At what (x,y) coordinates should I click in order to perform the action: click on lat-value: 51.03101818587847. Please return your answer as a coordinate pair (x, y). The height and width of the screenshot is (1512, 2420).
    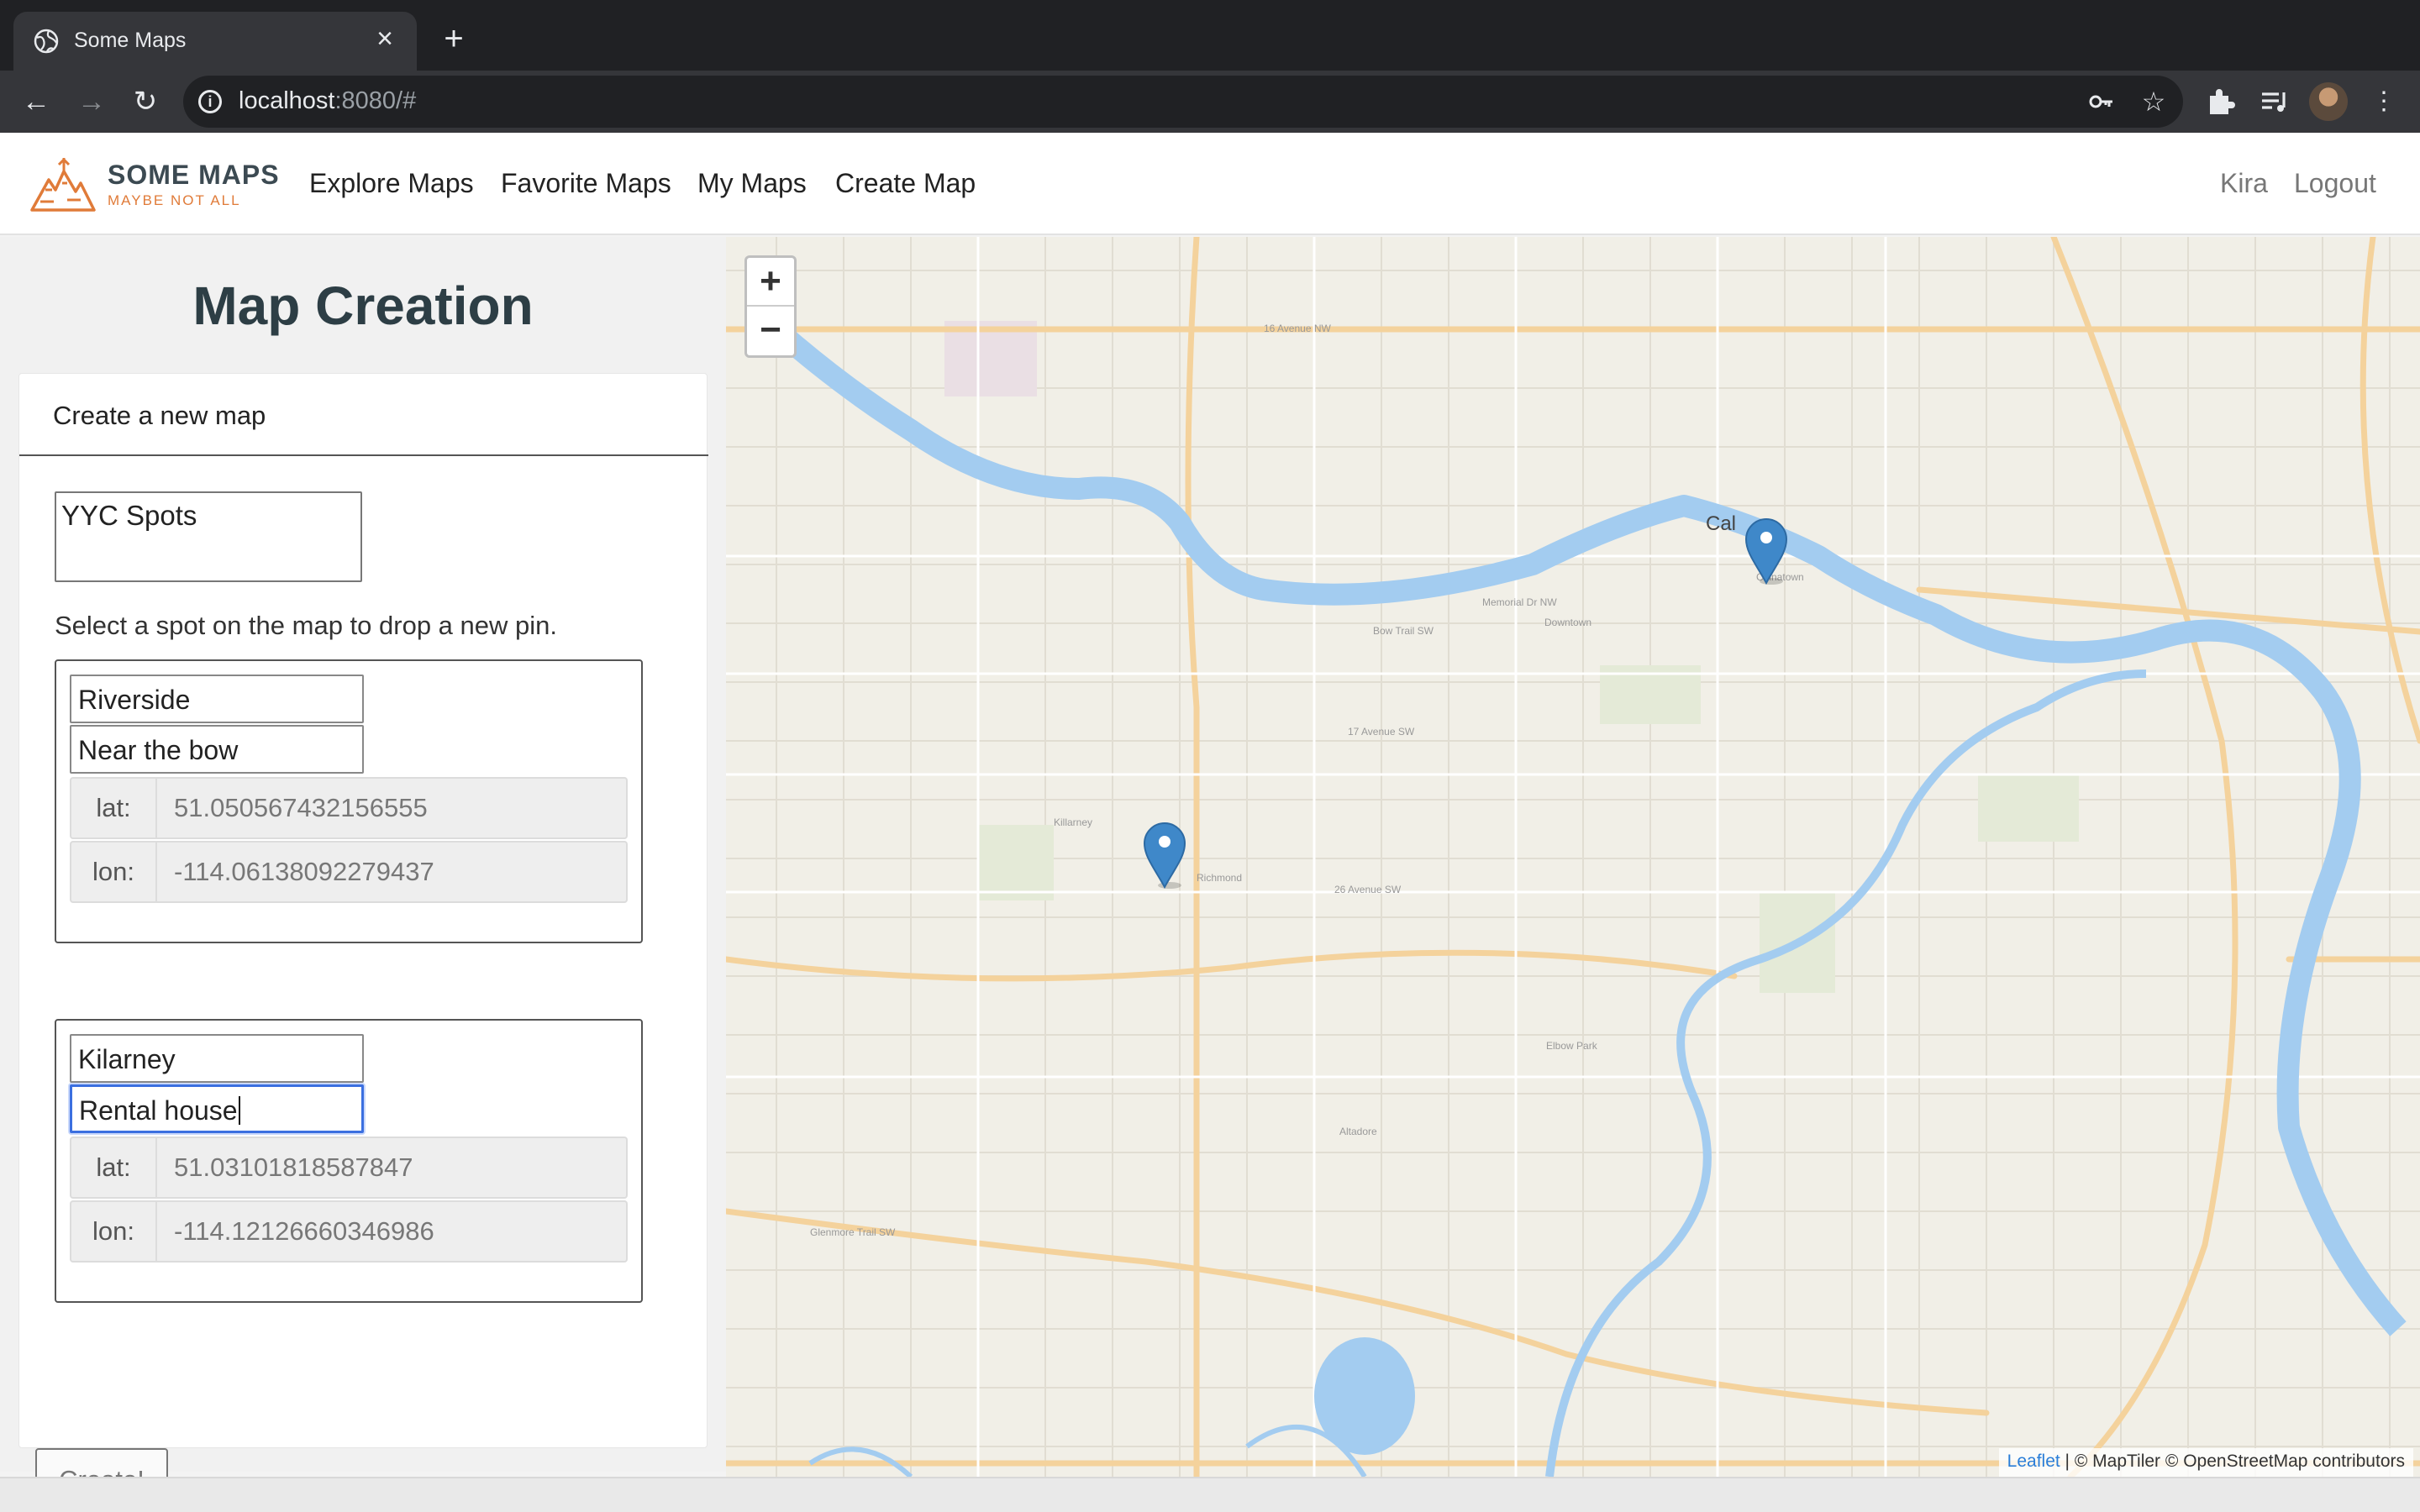
    Looking at the image, I should click on (392, 1168).